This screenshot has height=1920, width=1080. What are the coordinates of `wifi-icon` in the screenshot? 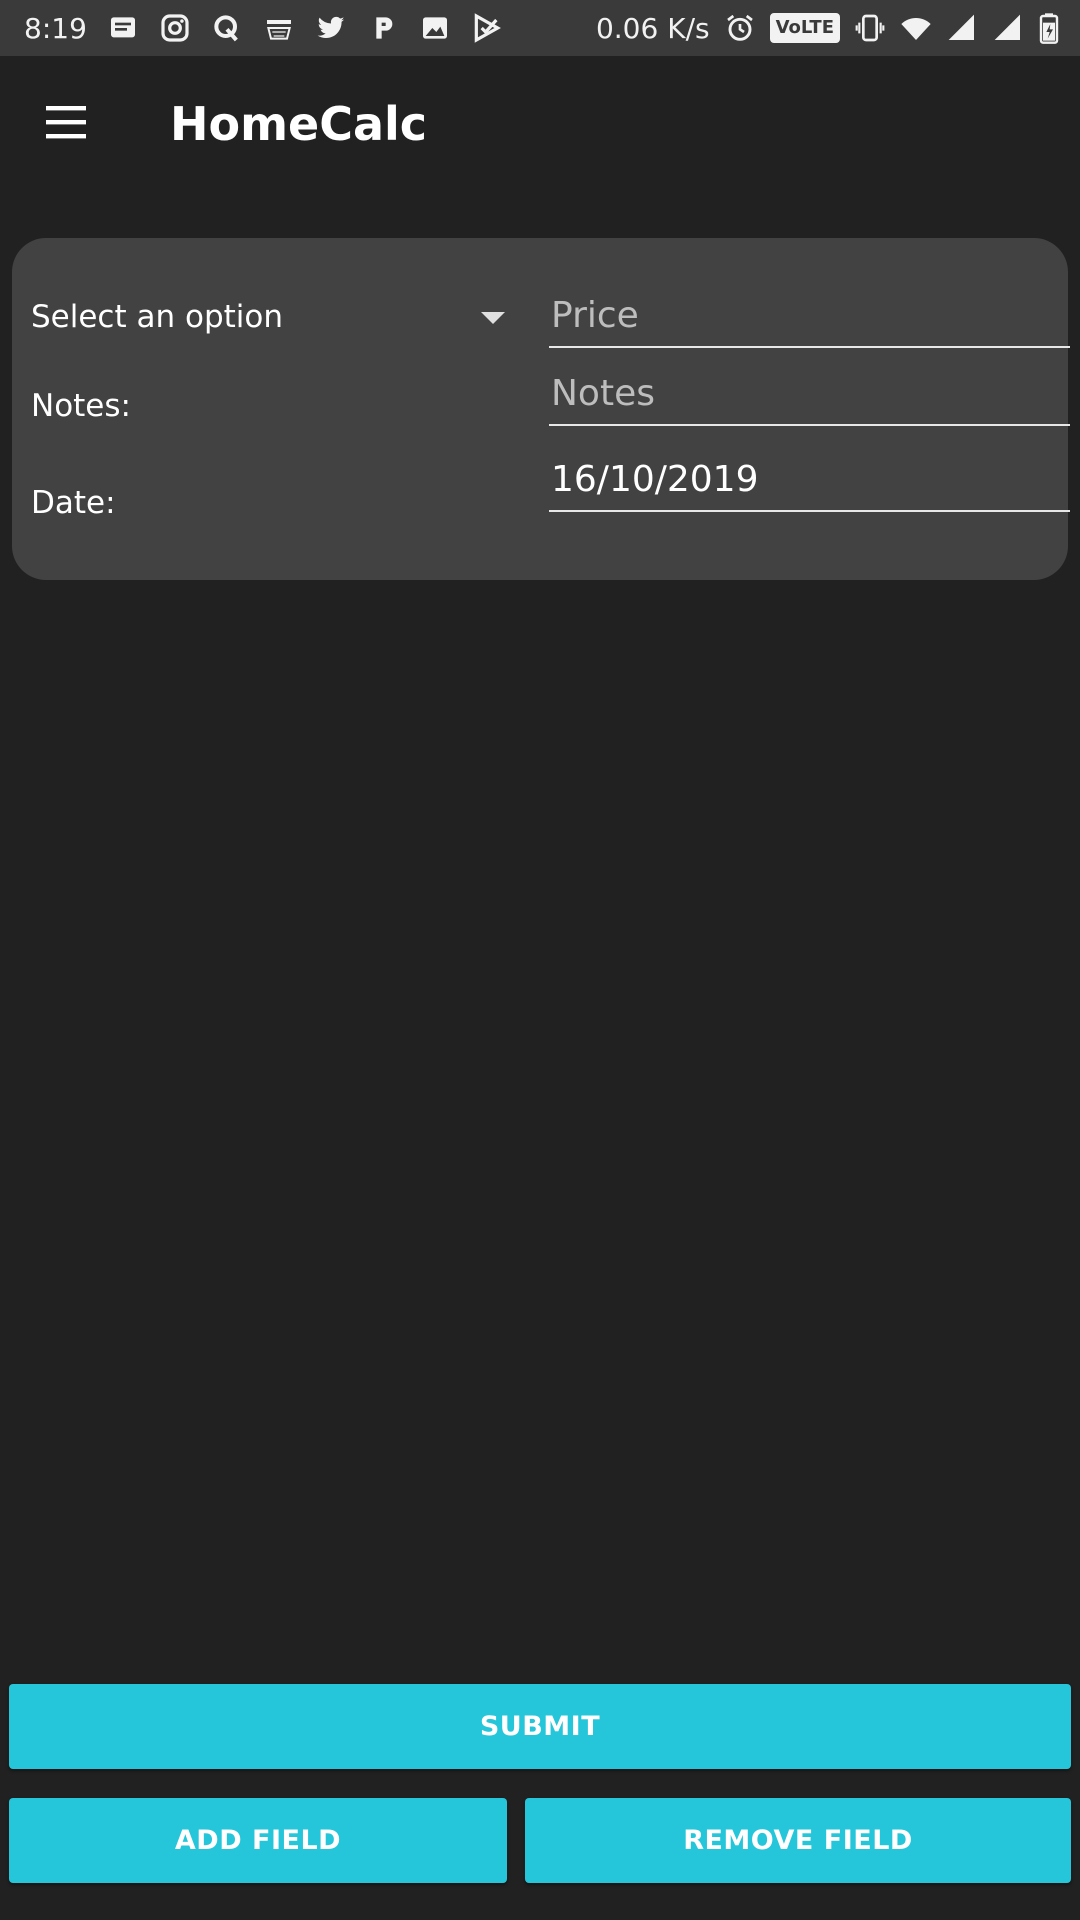 It's located at (916, 28).